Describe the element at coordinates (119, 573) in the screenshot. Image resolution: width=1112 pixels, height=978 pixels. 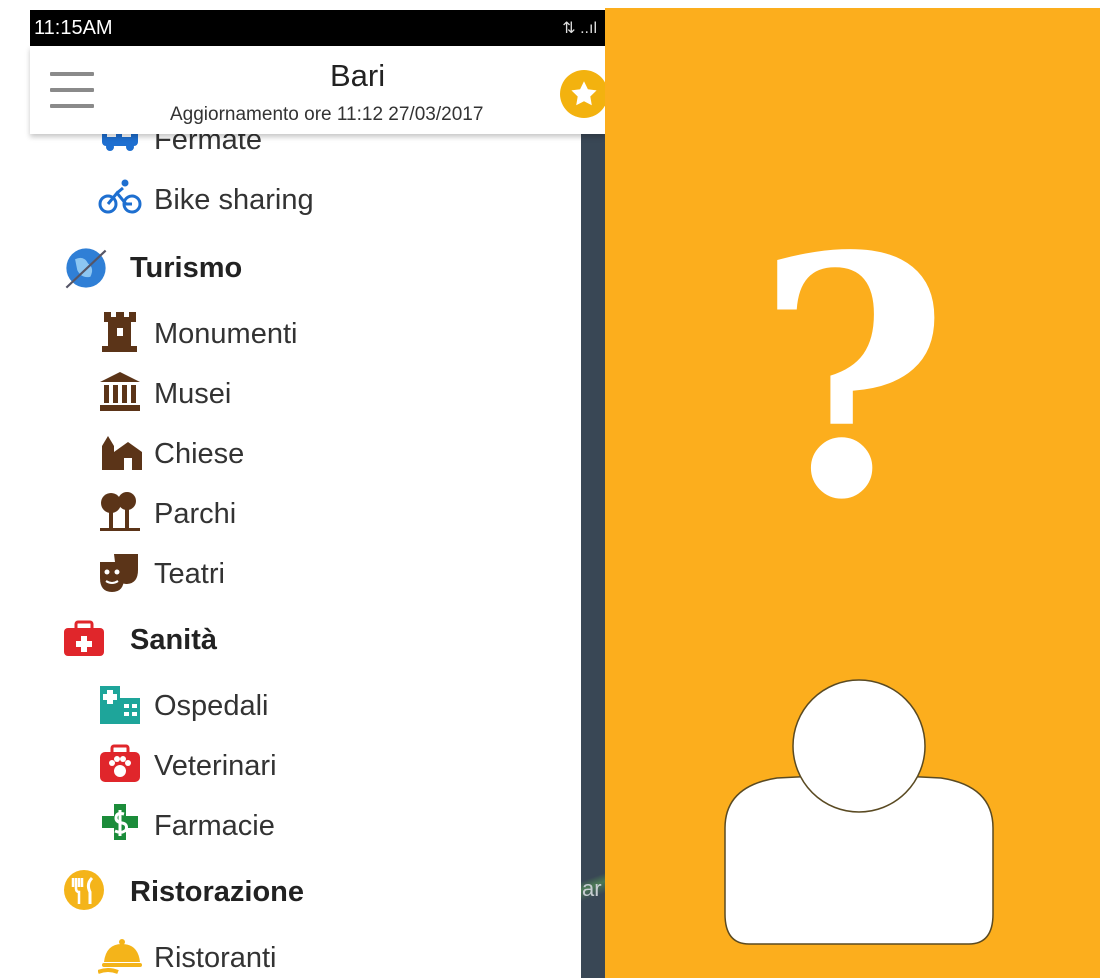
I see `theater-masks-icon` at that location.